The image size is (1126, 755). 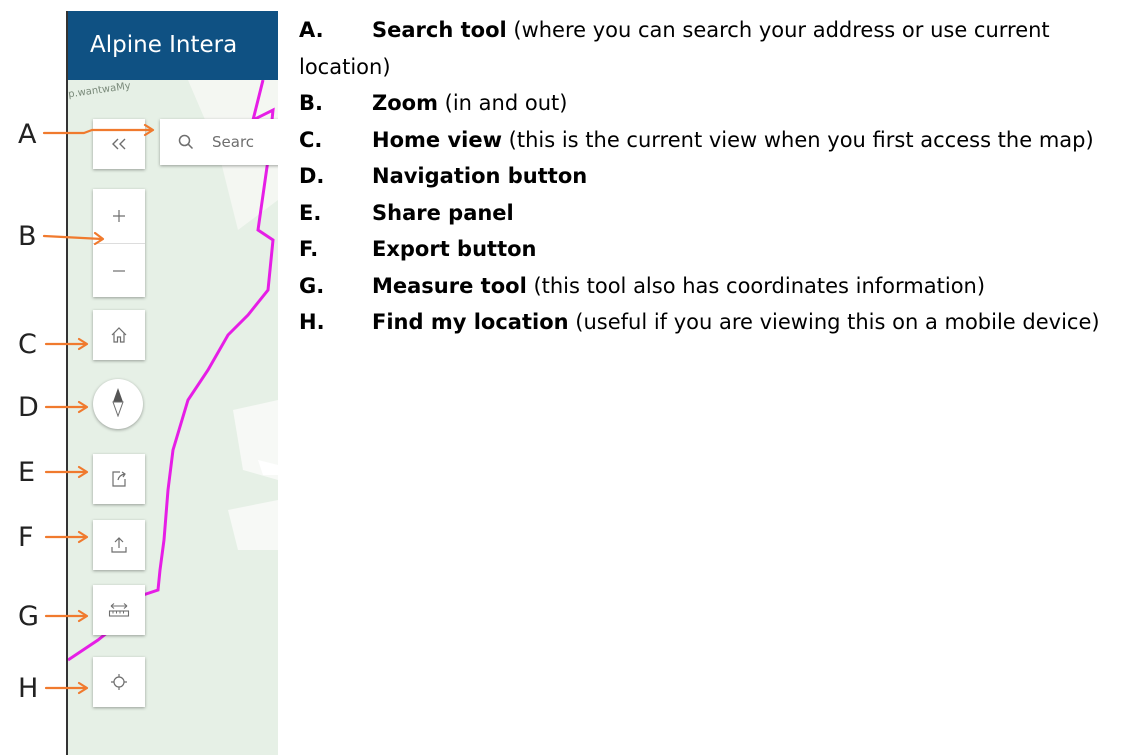 I want to click on measure-button, so click(x=119, y=610).